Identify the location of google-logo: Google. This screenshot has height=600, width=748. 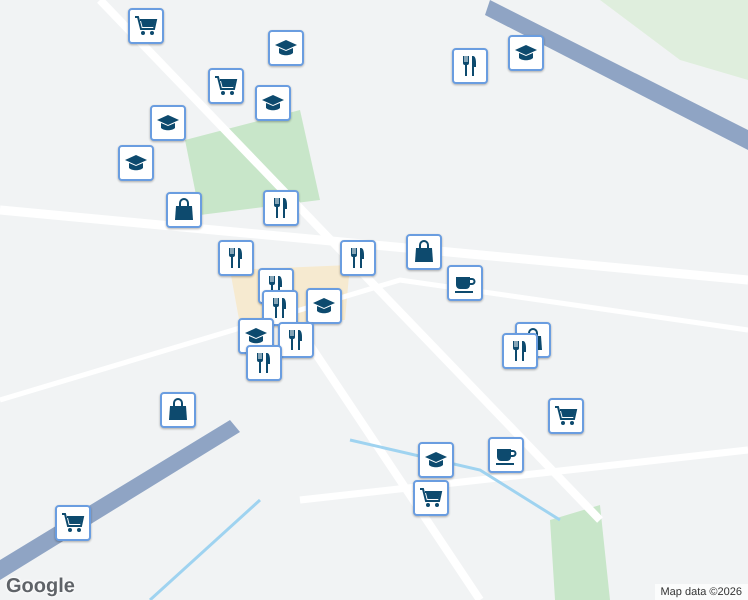
(40, 586).